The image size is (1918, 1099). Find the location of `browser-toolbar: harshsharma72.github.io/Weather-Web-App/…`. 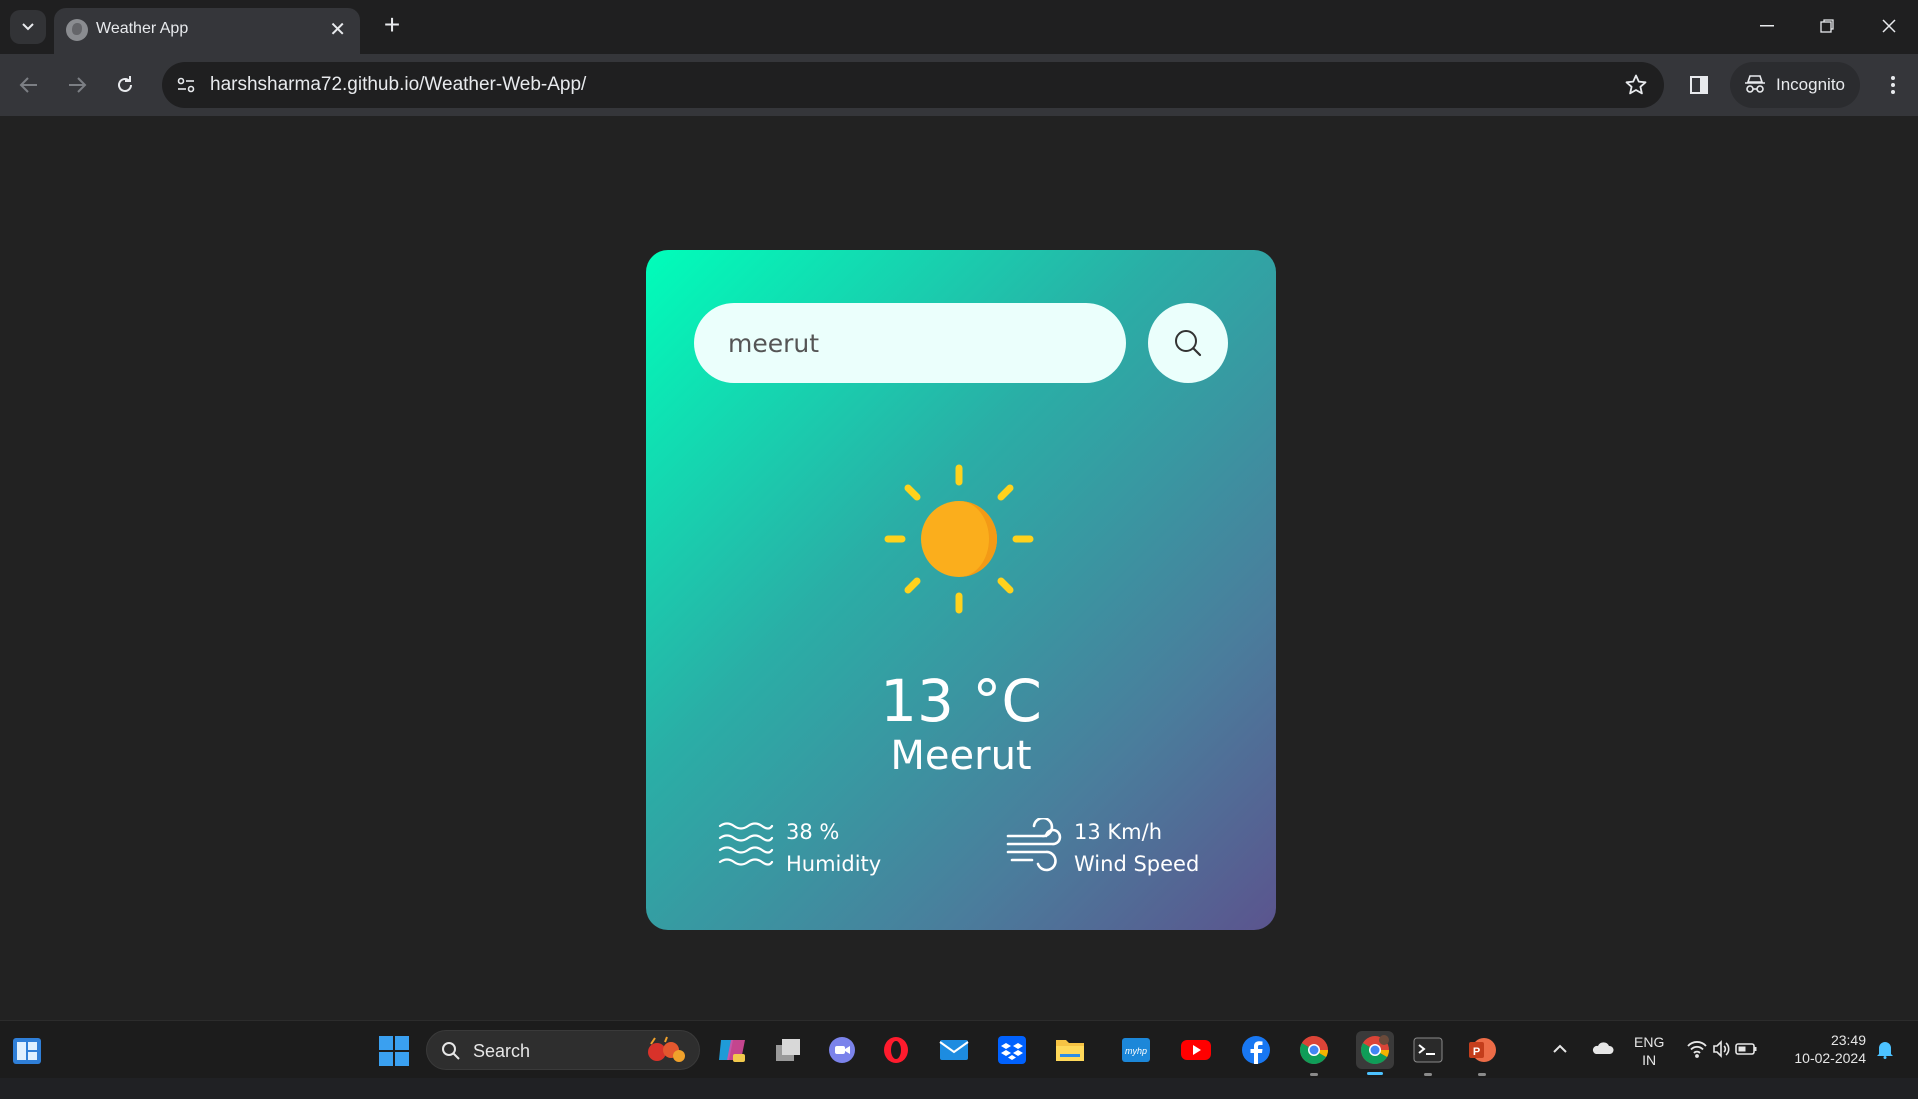

browser-toolbar: harshsharma72.github.io/Weather-Web-App/… is located at coordinates (959, 85).